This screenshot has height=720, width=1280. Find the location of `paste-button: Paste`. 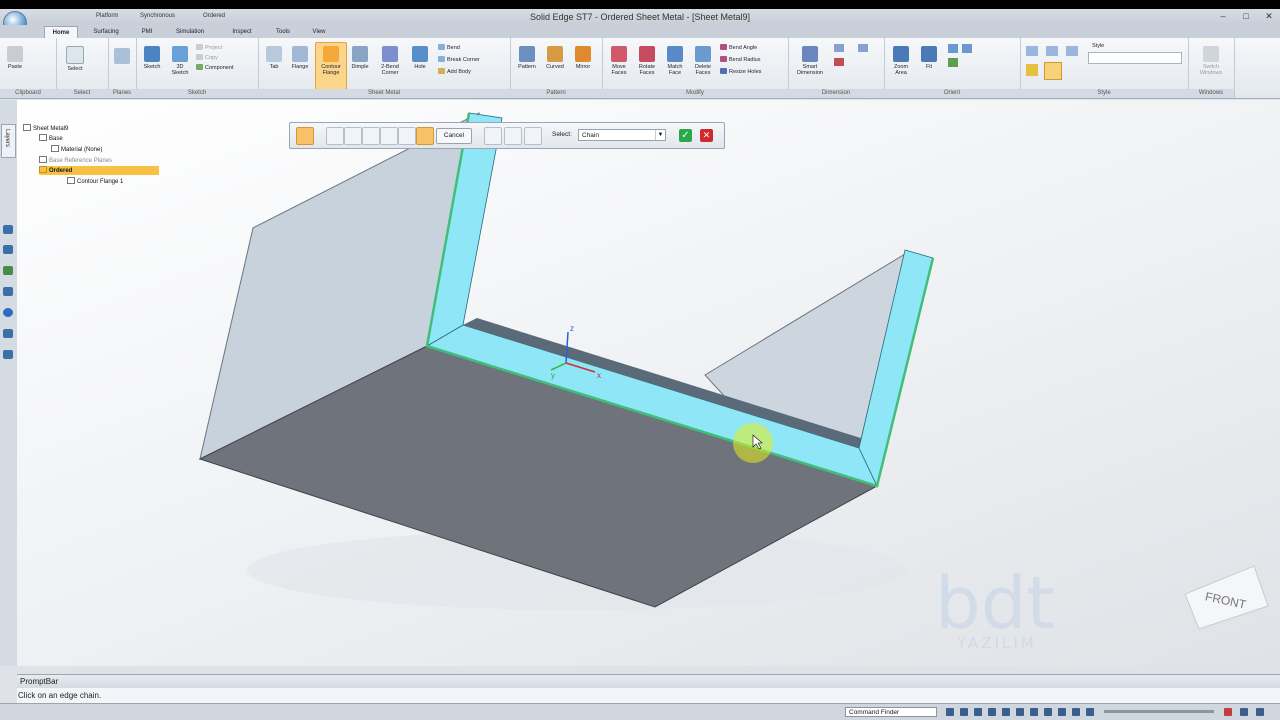

paste-button: Paste is located at coordinates (15, 58).